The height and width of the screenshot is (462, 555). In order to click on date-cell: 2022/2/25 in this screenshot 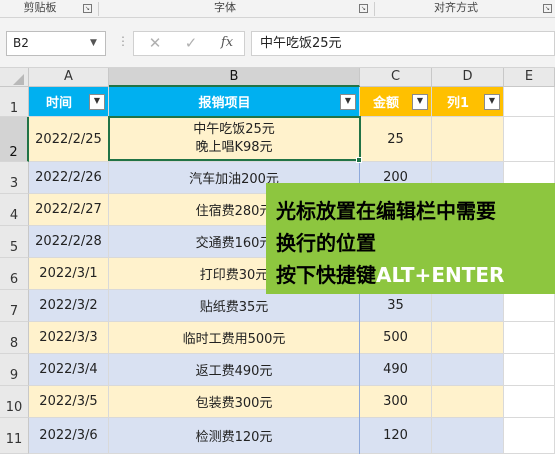, I will do `click(69, 139)`.